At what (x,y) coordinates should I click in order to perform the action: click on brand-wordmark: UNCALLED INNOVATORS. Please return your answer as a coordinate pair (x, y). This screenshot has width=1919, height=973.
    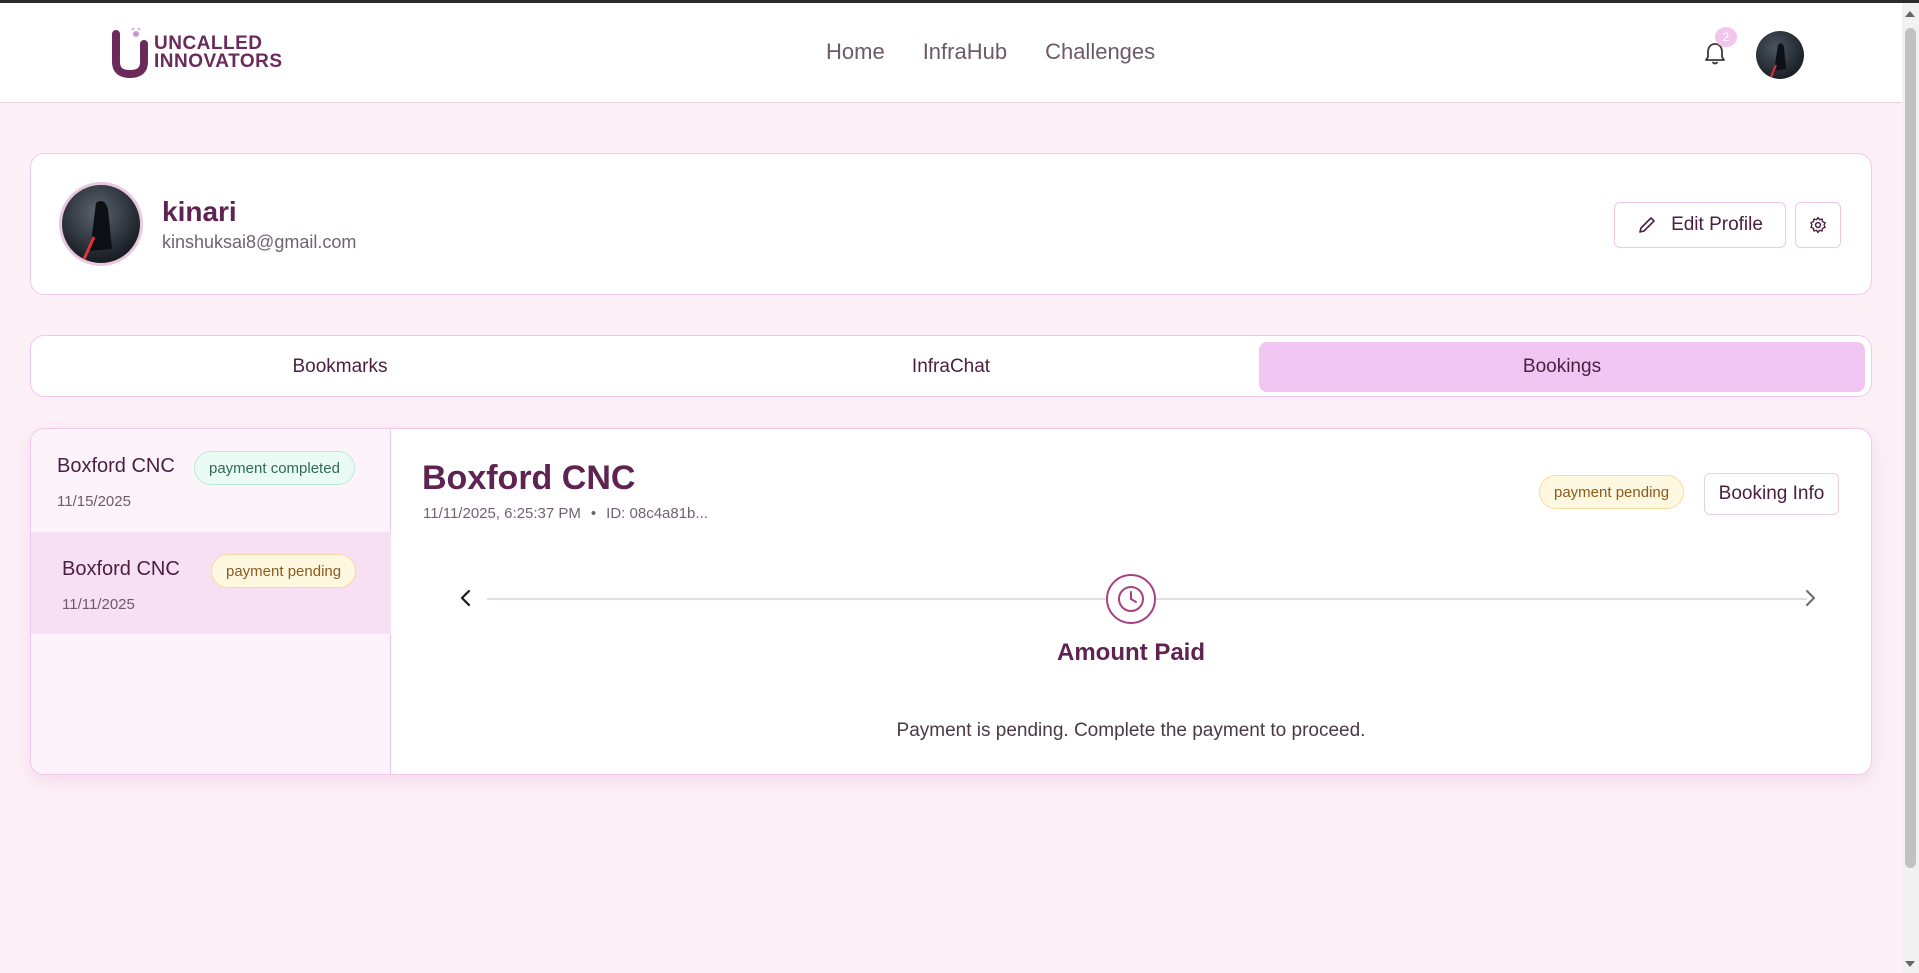
    Looking at the image, I should click on (218, 53).